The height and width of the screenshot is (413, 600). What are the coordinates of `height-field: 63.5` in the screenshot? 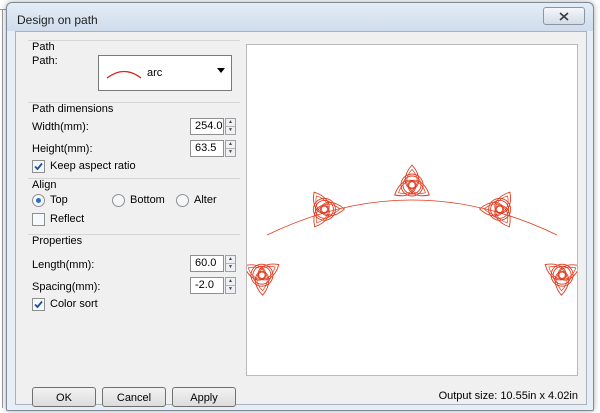 It's located at (207, 148).